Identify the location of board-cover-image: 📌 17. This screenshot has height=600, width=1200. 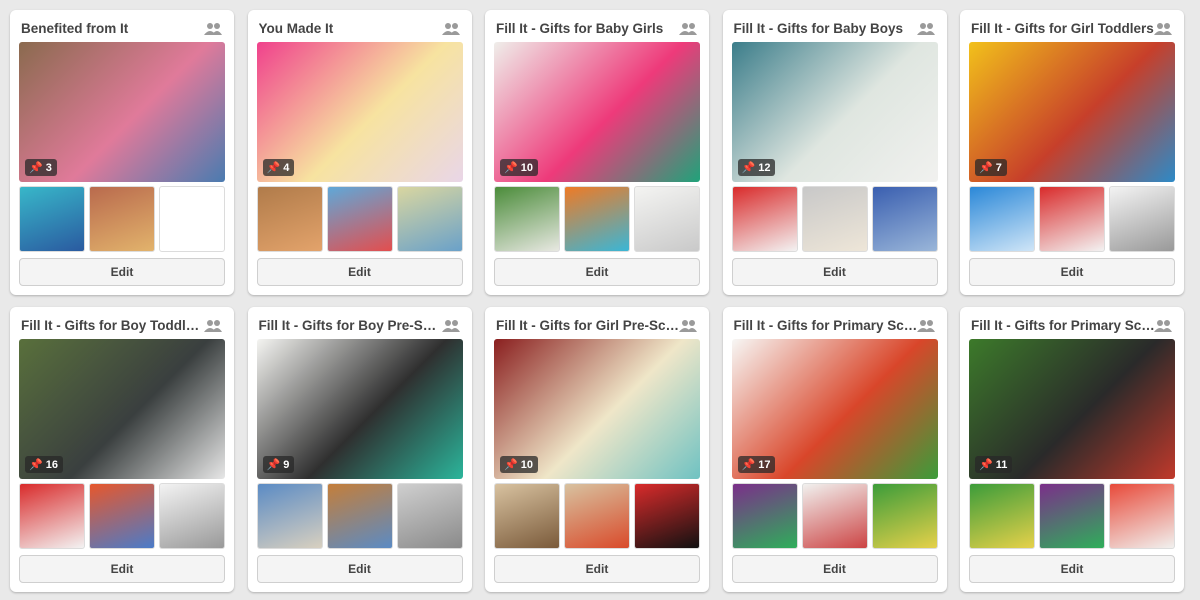
(834, 409).